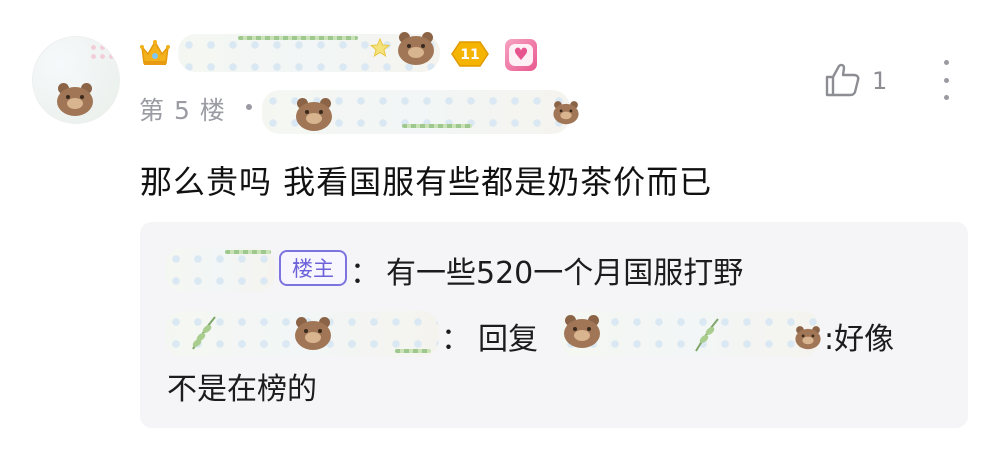  What do you see at coordinates (946, 80) in the screenshot?
I see `more-icon` at bounding box center [946, 80].